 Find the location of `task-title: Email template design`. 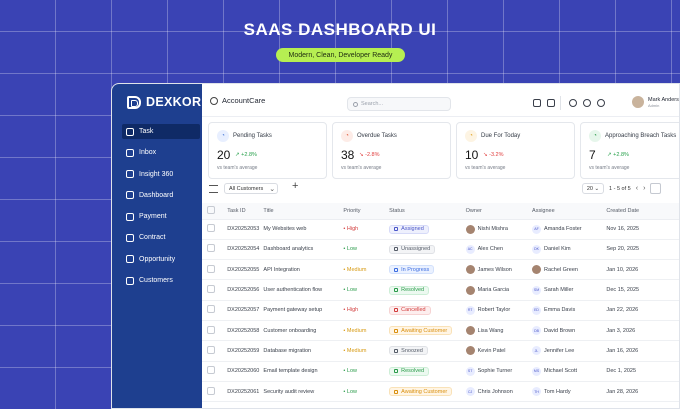

task-title: Email template design is located at coordinates (303, 371).